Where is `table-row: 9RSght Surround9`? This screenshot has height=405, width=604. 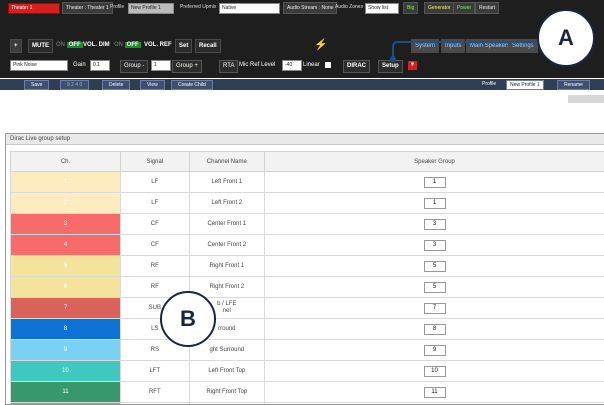 table-row: 9RSght Surround9 is located at coordinates (307, 350).